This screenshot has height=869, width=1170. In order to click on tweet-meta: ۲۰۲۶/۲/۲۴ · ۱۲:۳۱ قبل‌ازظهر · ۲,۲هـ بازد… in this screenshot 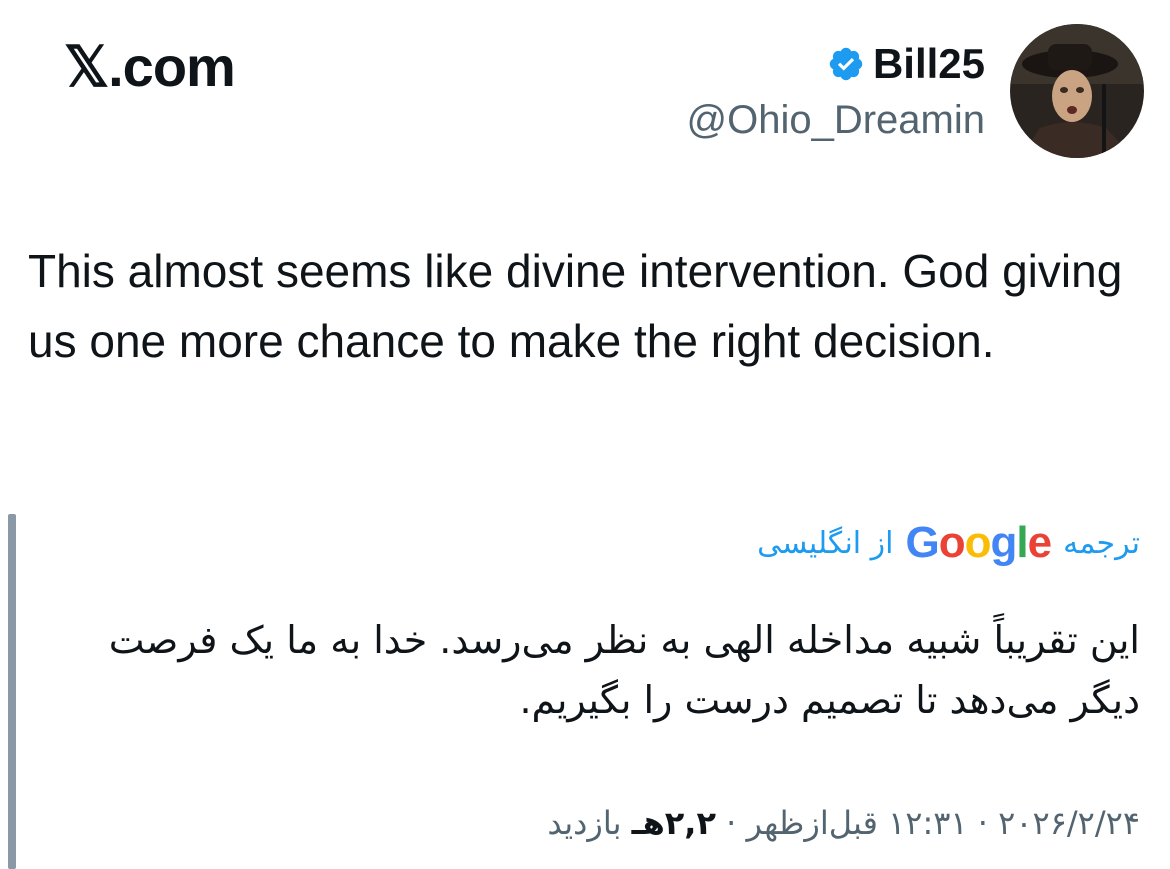, I will do `click(843, 823)`.